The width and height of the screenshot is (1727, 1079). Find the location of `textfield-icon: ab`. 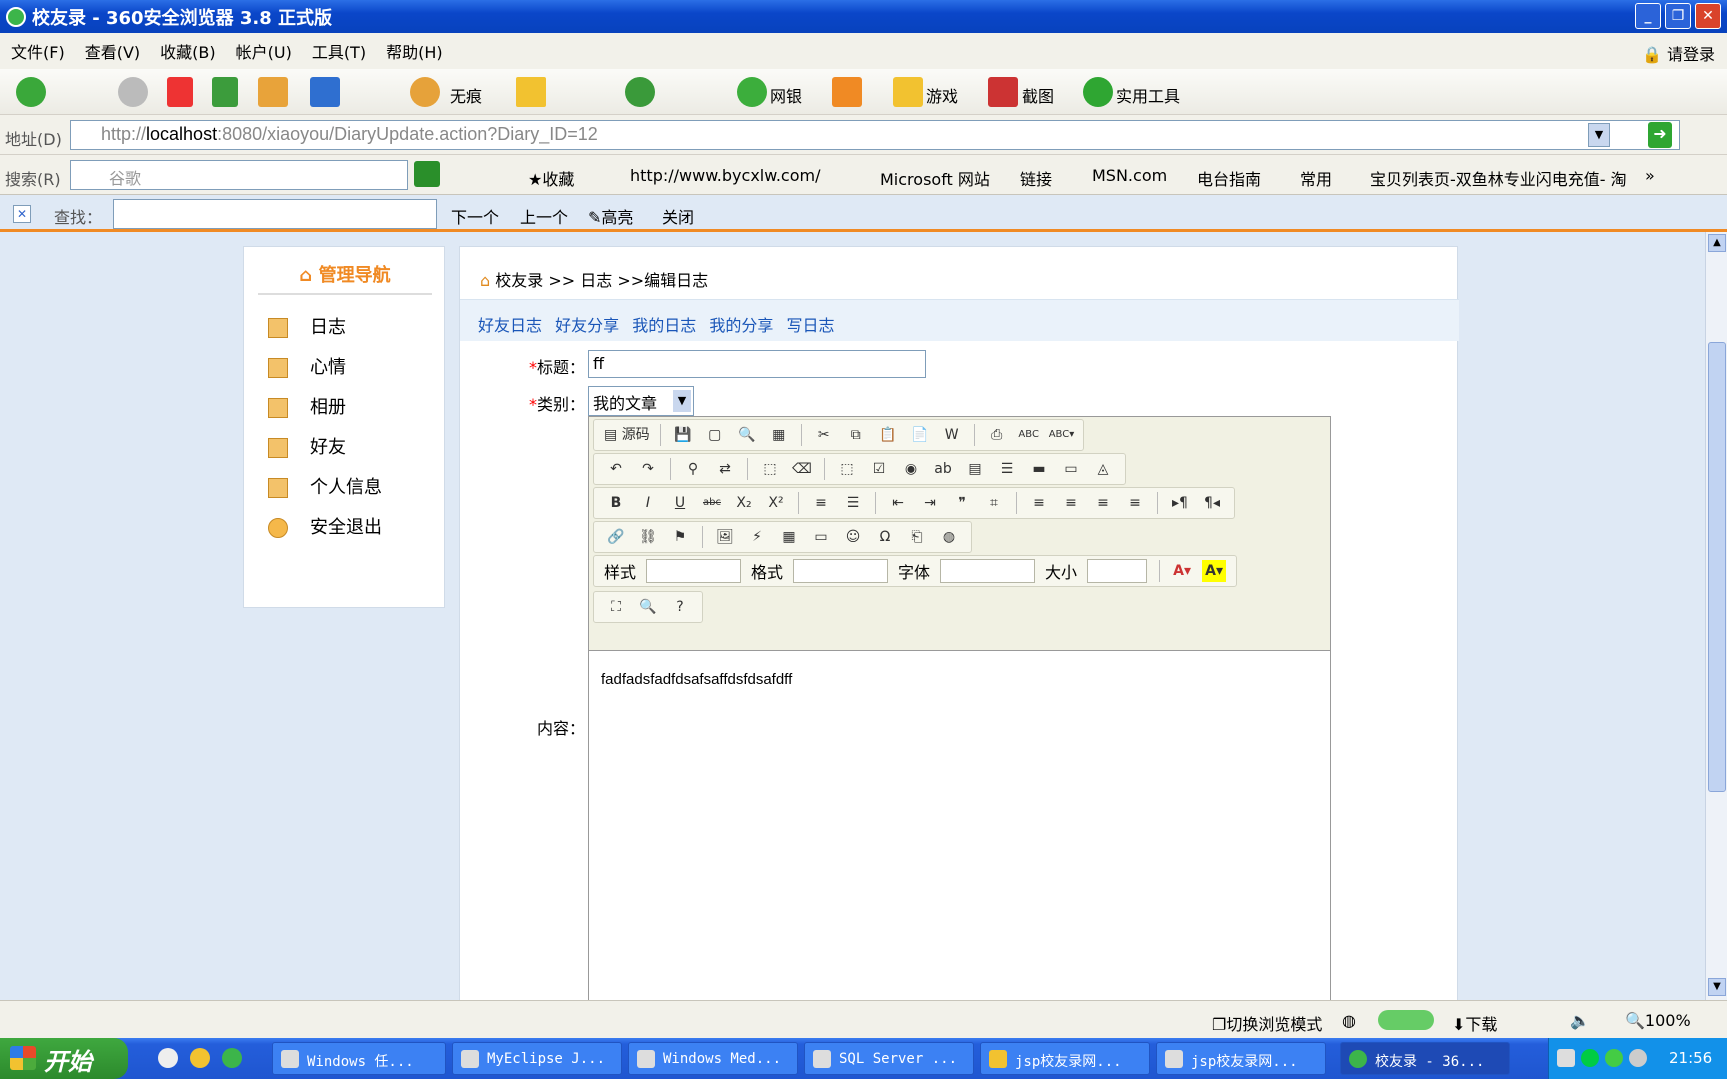

textfield-icon: ab is located at coordinates (943, 469).